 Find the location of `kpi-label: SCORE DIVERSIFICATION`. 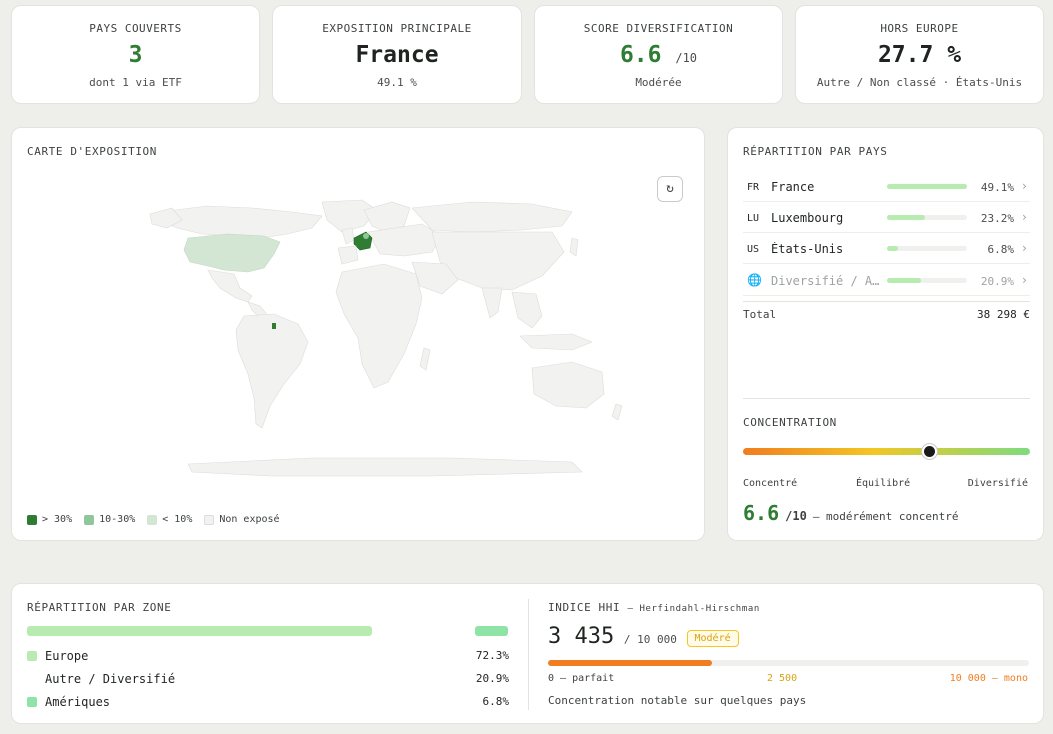

kpi-label: SCORE DIVERSIFICATION is located at coordinates (658, 28).